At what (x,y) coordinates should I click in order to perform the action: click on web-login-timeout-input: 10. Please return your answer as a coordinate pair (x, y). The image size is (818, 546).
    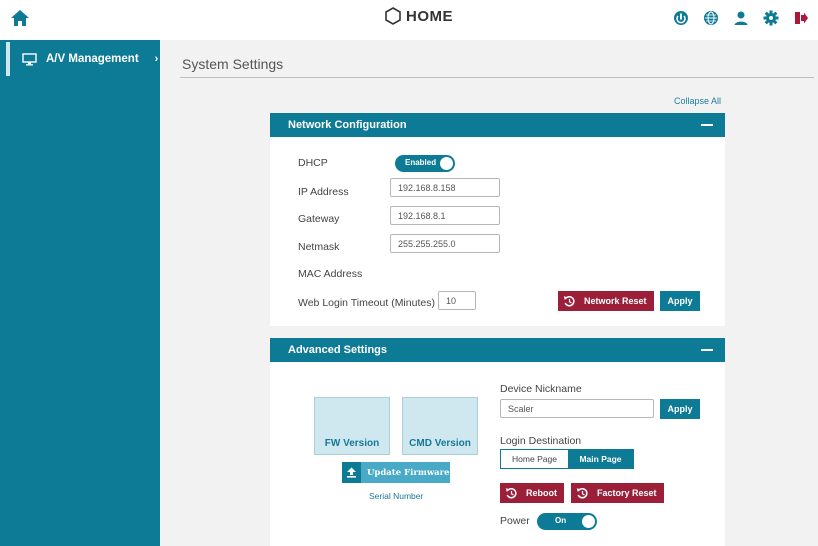
    Looking at the image, I should click on (457, 300).